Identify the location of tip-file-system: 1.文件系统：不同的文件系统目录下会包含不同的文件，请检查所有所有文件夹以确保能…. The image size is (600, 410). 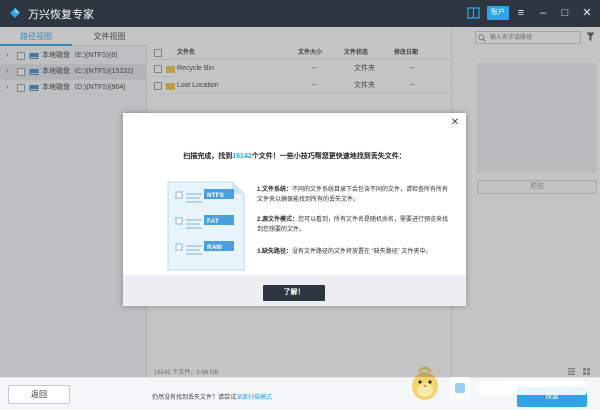
(355, 195).